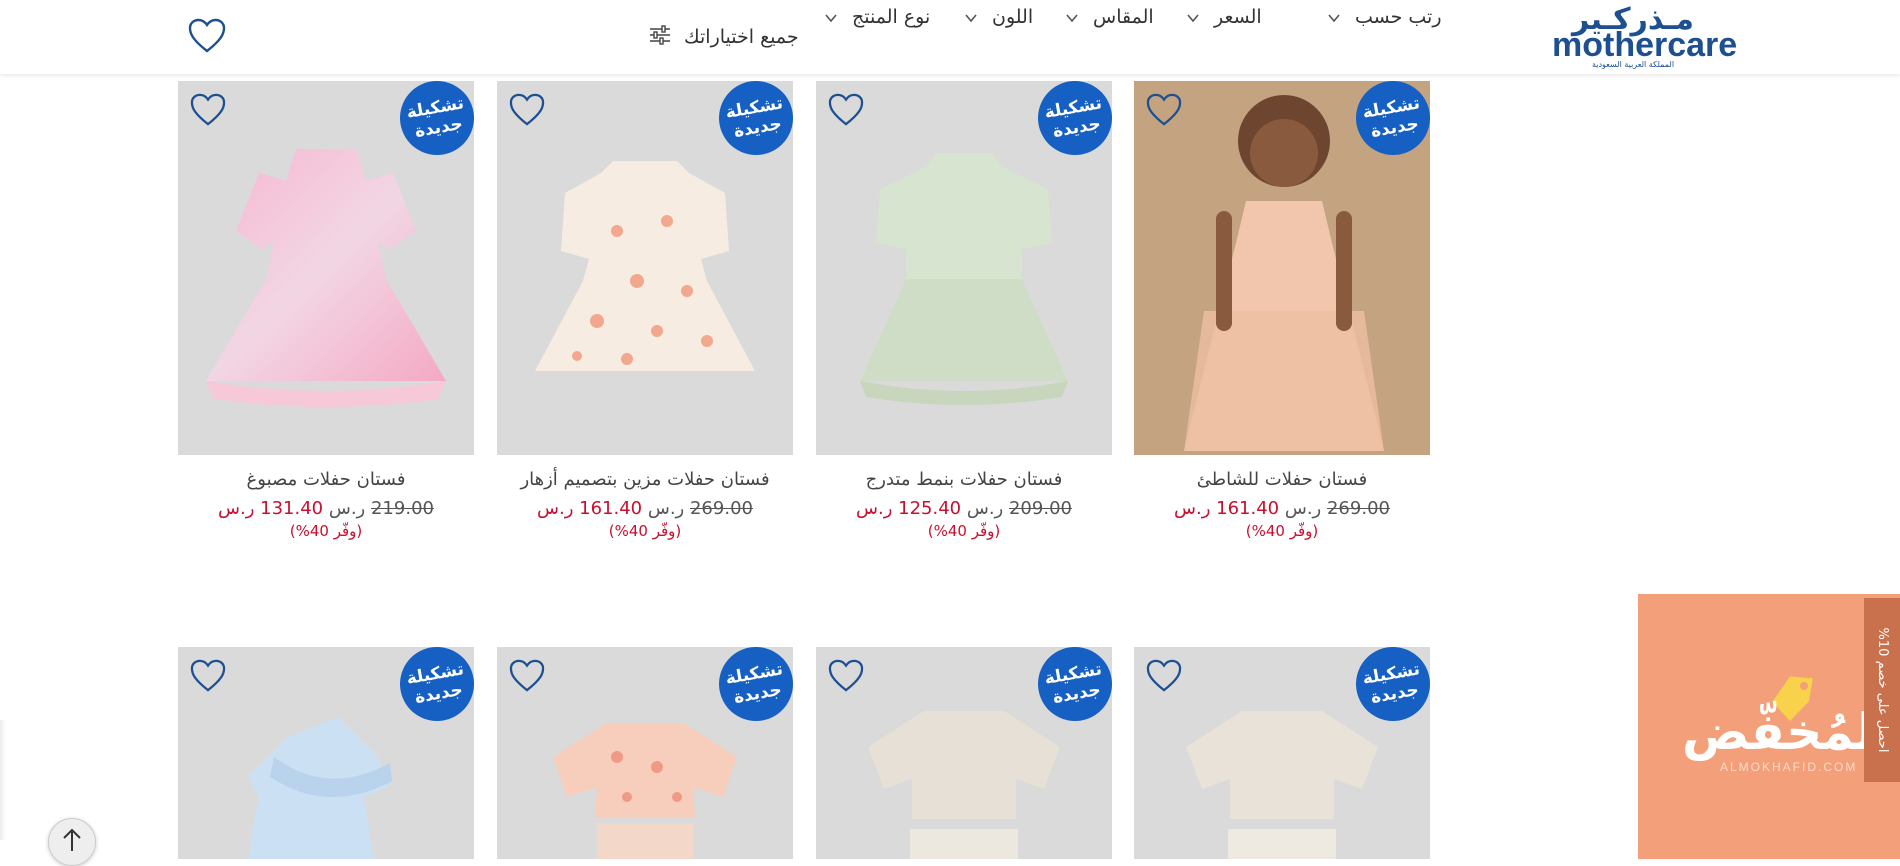  I want to click on filter-color: اللون, so click(998, 17).